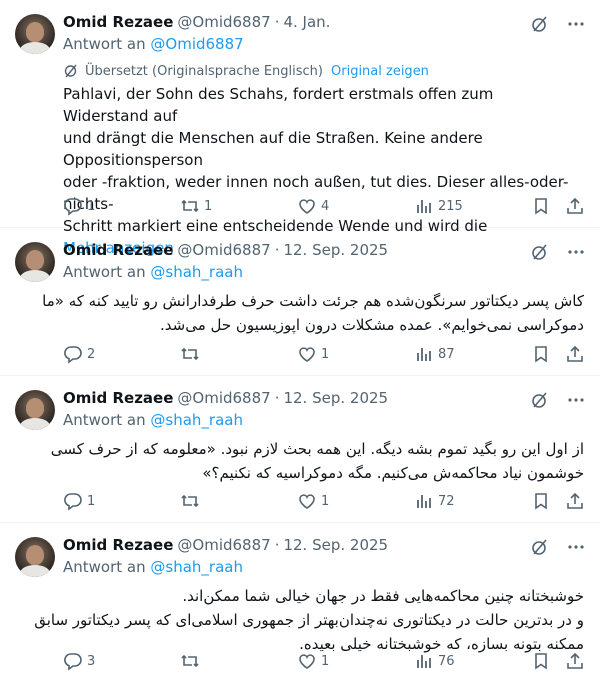 This screenshot has width=600, height=683. I want to click on reply-count: 3, so click(91, 661).